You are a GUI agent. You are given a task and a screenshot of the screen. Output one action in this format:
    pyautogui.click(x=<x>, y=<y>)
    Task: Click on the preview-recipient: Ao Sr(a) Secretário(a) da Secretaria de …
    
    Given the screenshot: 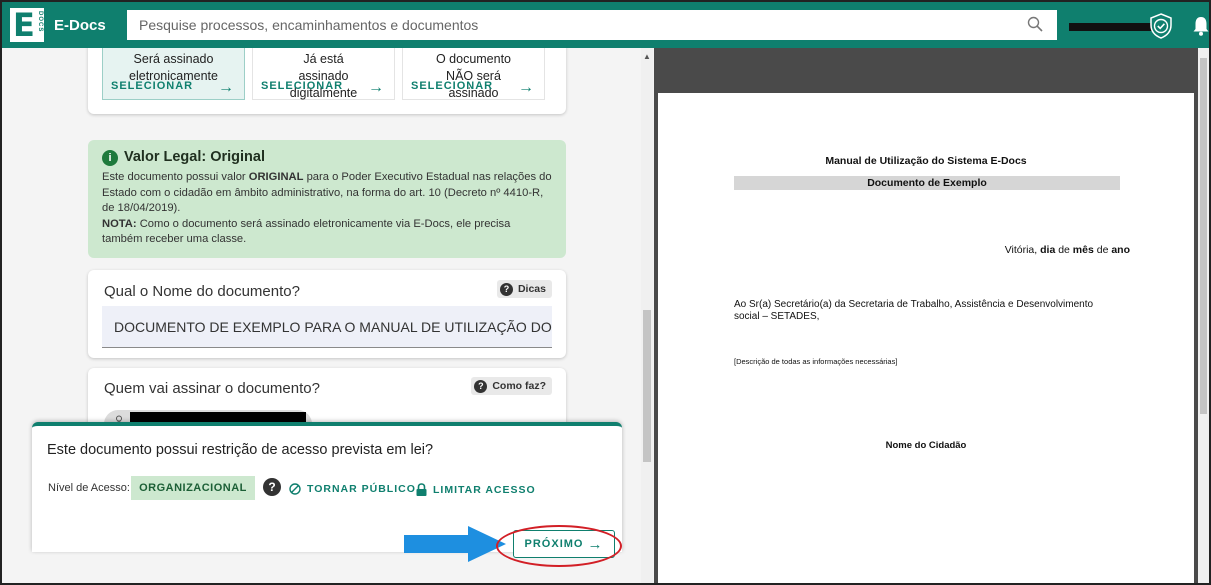 What is the action you would take?
    pyautogui.click(x=914, y=310)
    